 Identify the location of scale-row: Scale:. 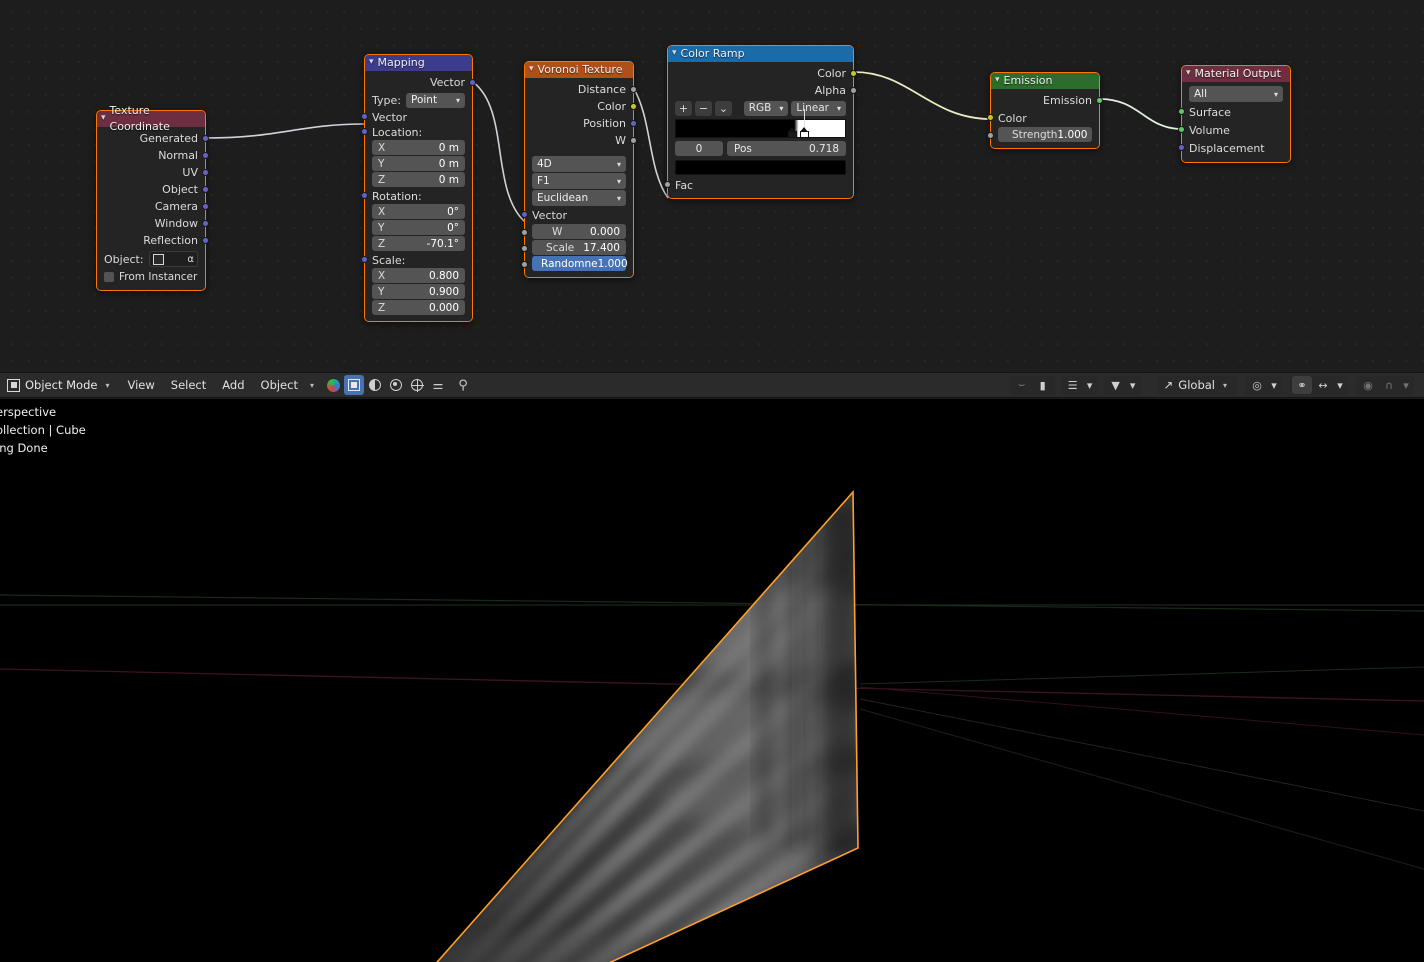
(416, 259).